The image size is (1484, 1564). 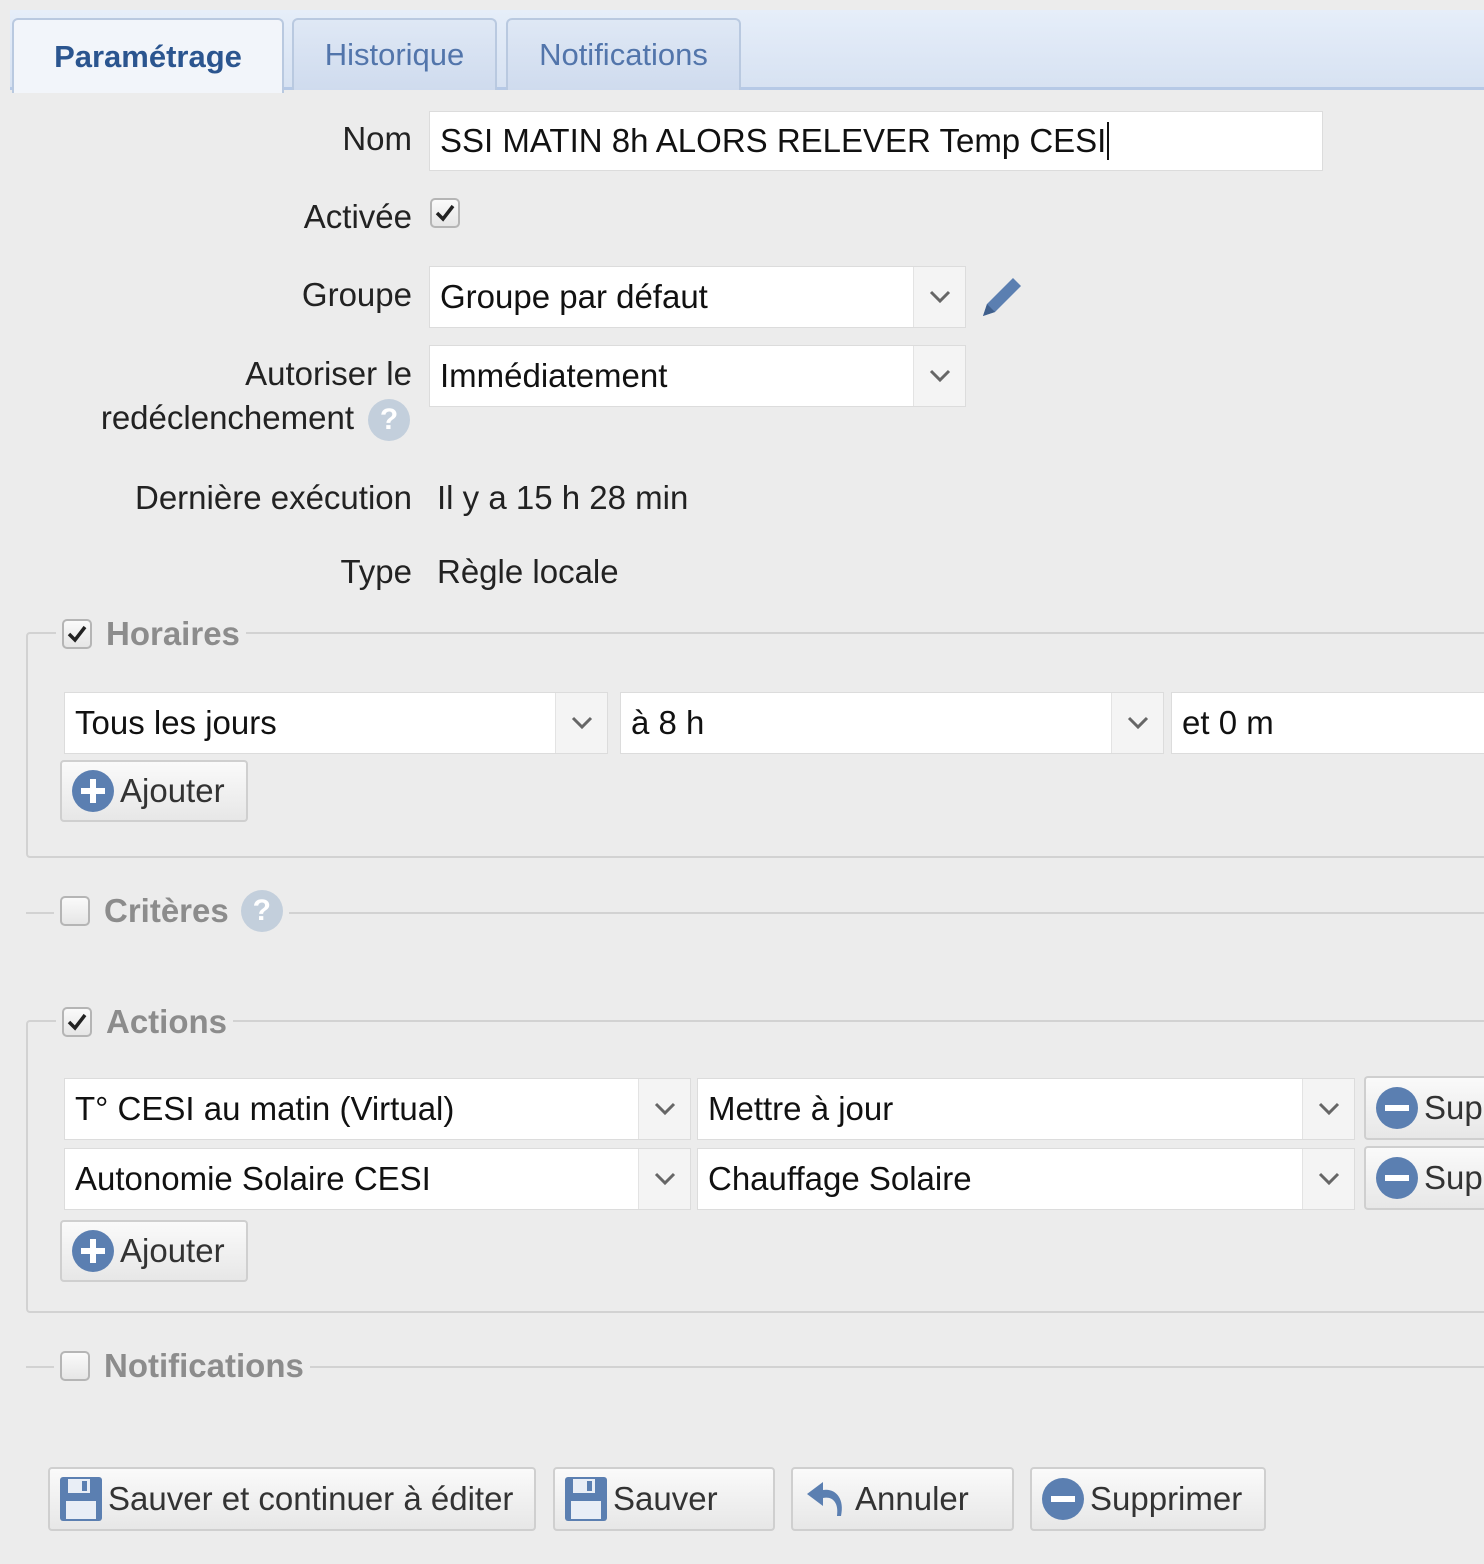 What do you see at coordinates (172, 1250) in the screenshot?
I see `actions-add-label: Ajouter` at bounding box center [172, 1250].